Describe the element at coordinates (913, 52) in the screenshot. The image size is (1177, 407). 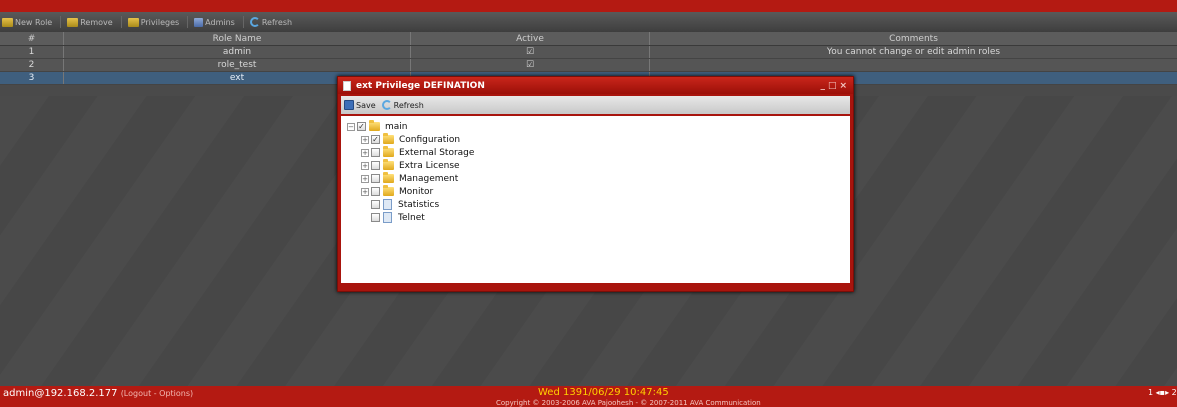
I see `comment-cell: You cannot change or edit admin roles` at that location.